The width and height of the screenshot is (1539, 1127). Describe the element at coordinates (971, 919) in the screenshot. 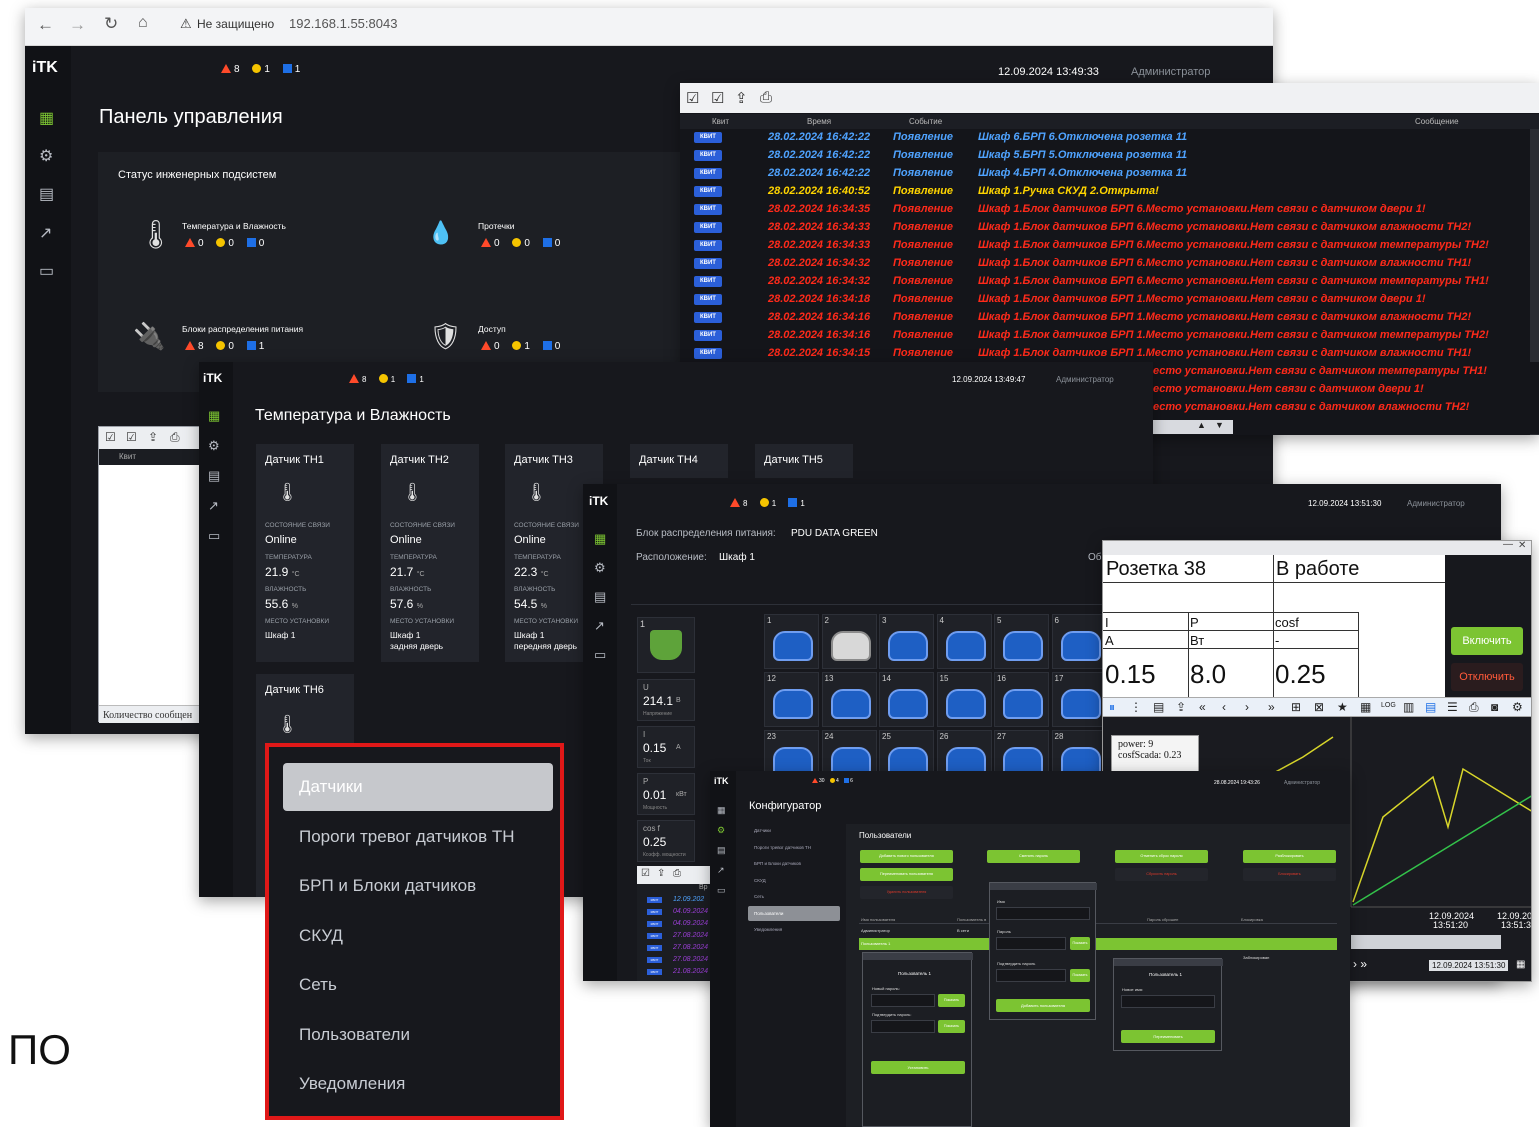

I see `col-online: Пользователь в` at that location.